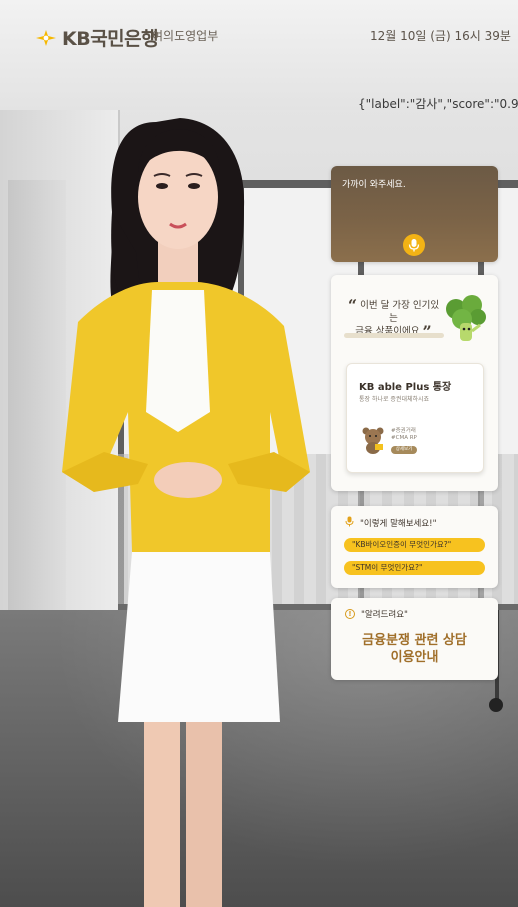 This screenshot has height=907, width=518. I want to click on datetime: 12월 10일 (금) 16시 39분, so click(440, 36).